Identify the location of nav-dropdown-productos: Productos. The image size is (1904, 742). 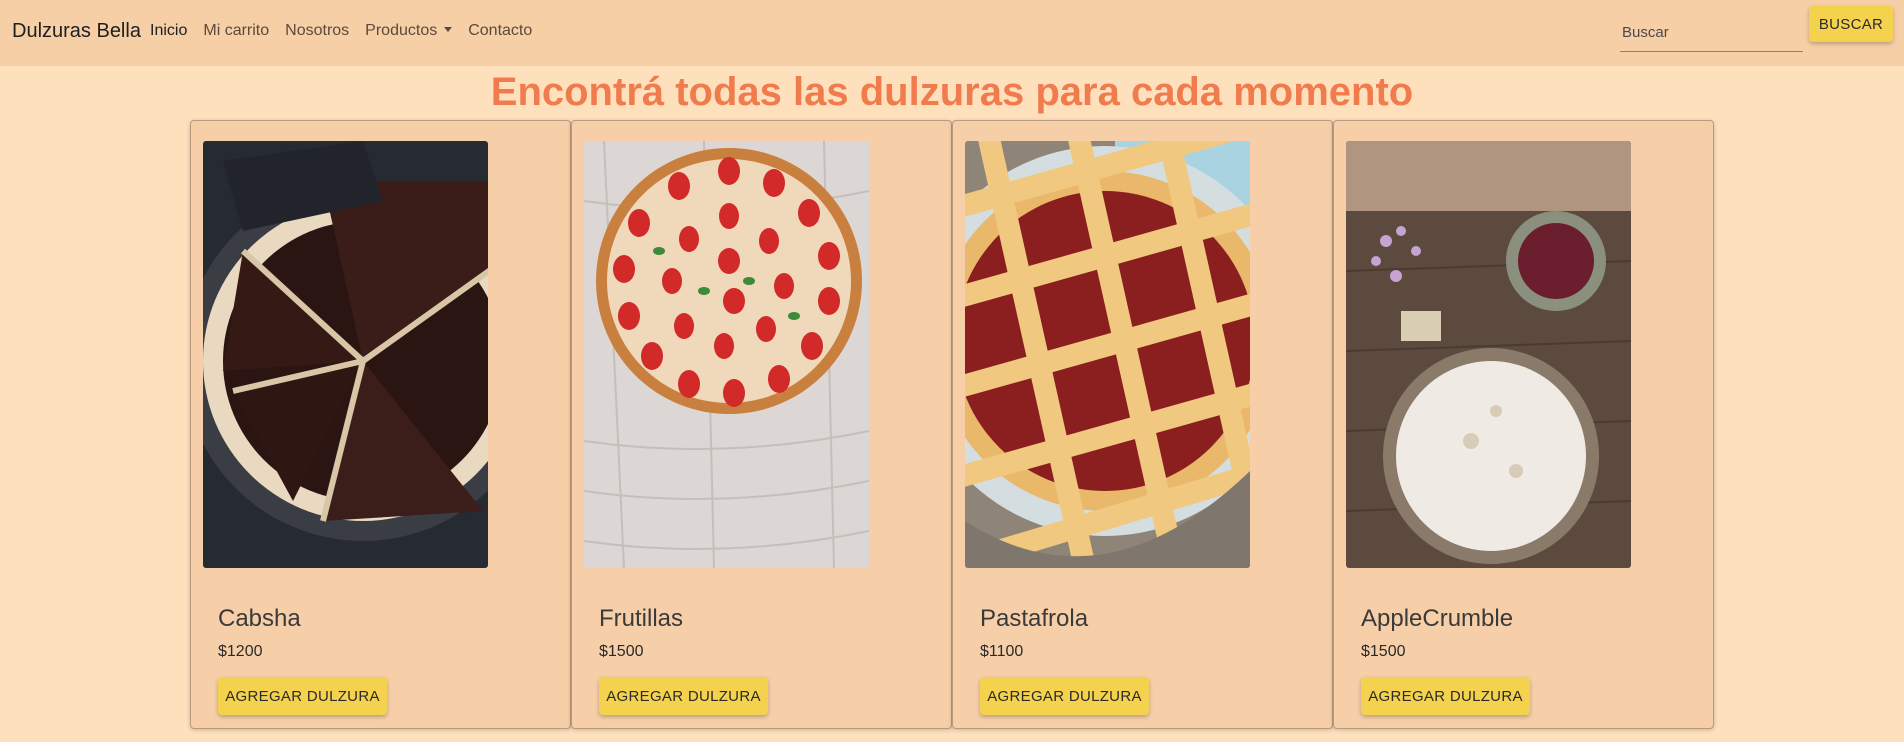
(409, 31).